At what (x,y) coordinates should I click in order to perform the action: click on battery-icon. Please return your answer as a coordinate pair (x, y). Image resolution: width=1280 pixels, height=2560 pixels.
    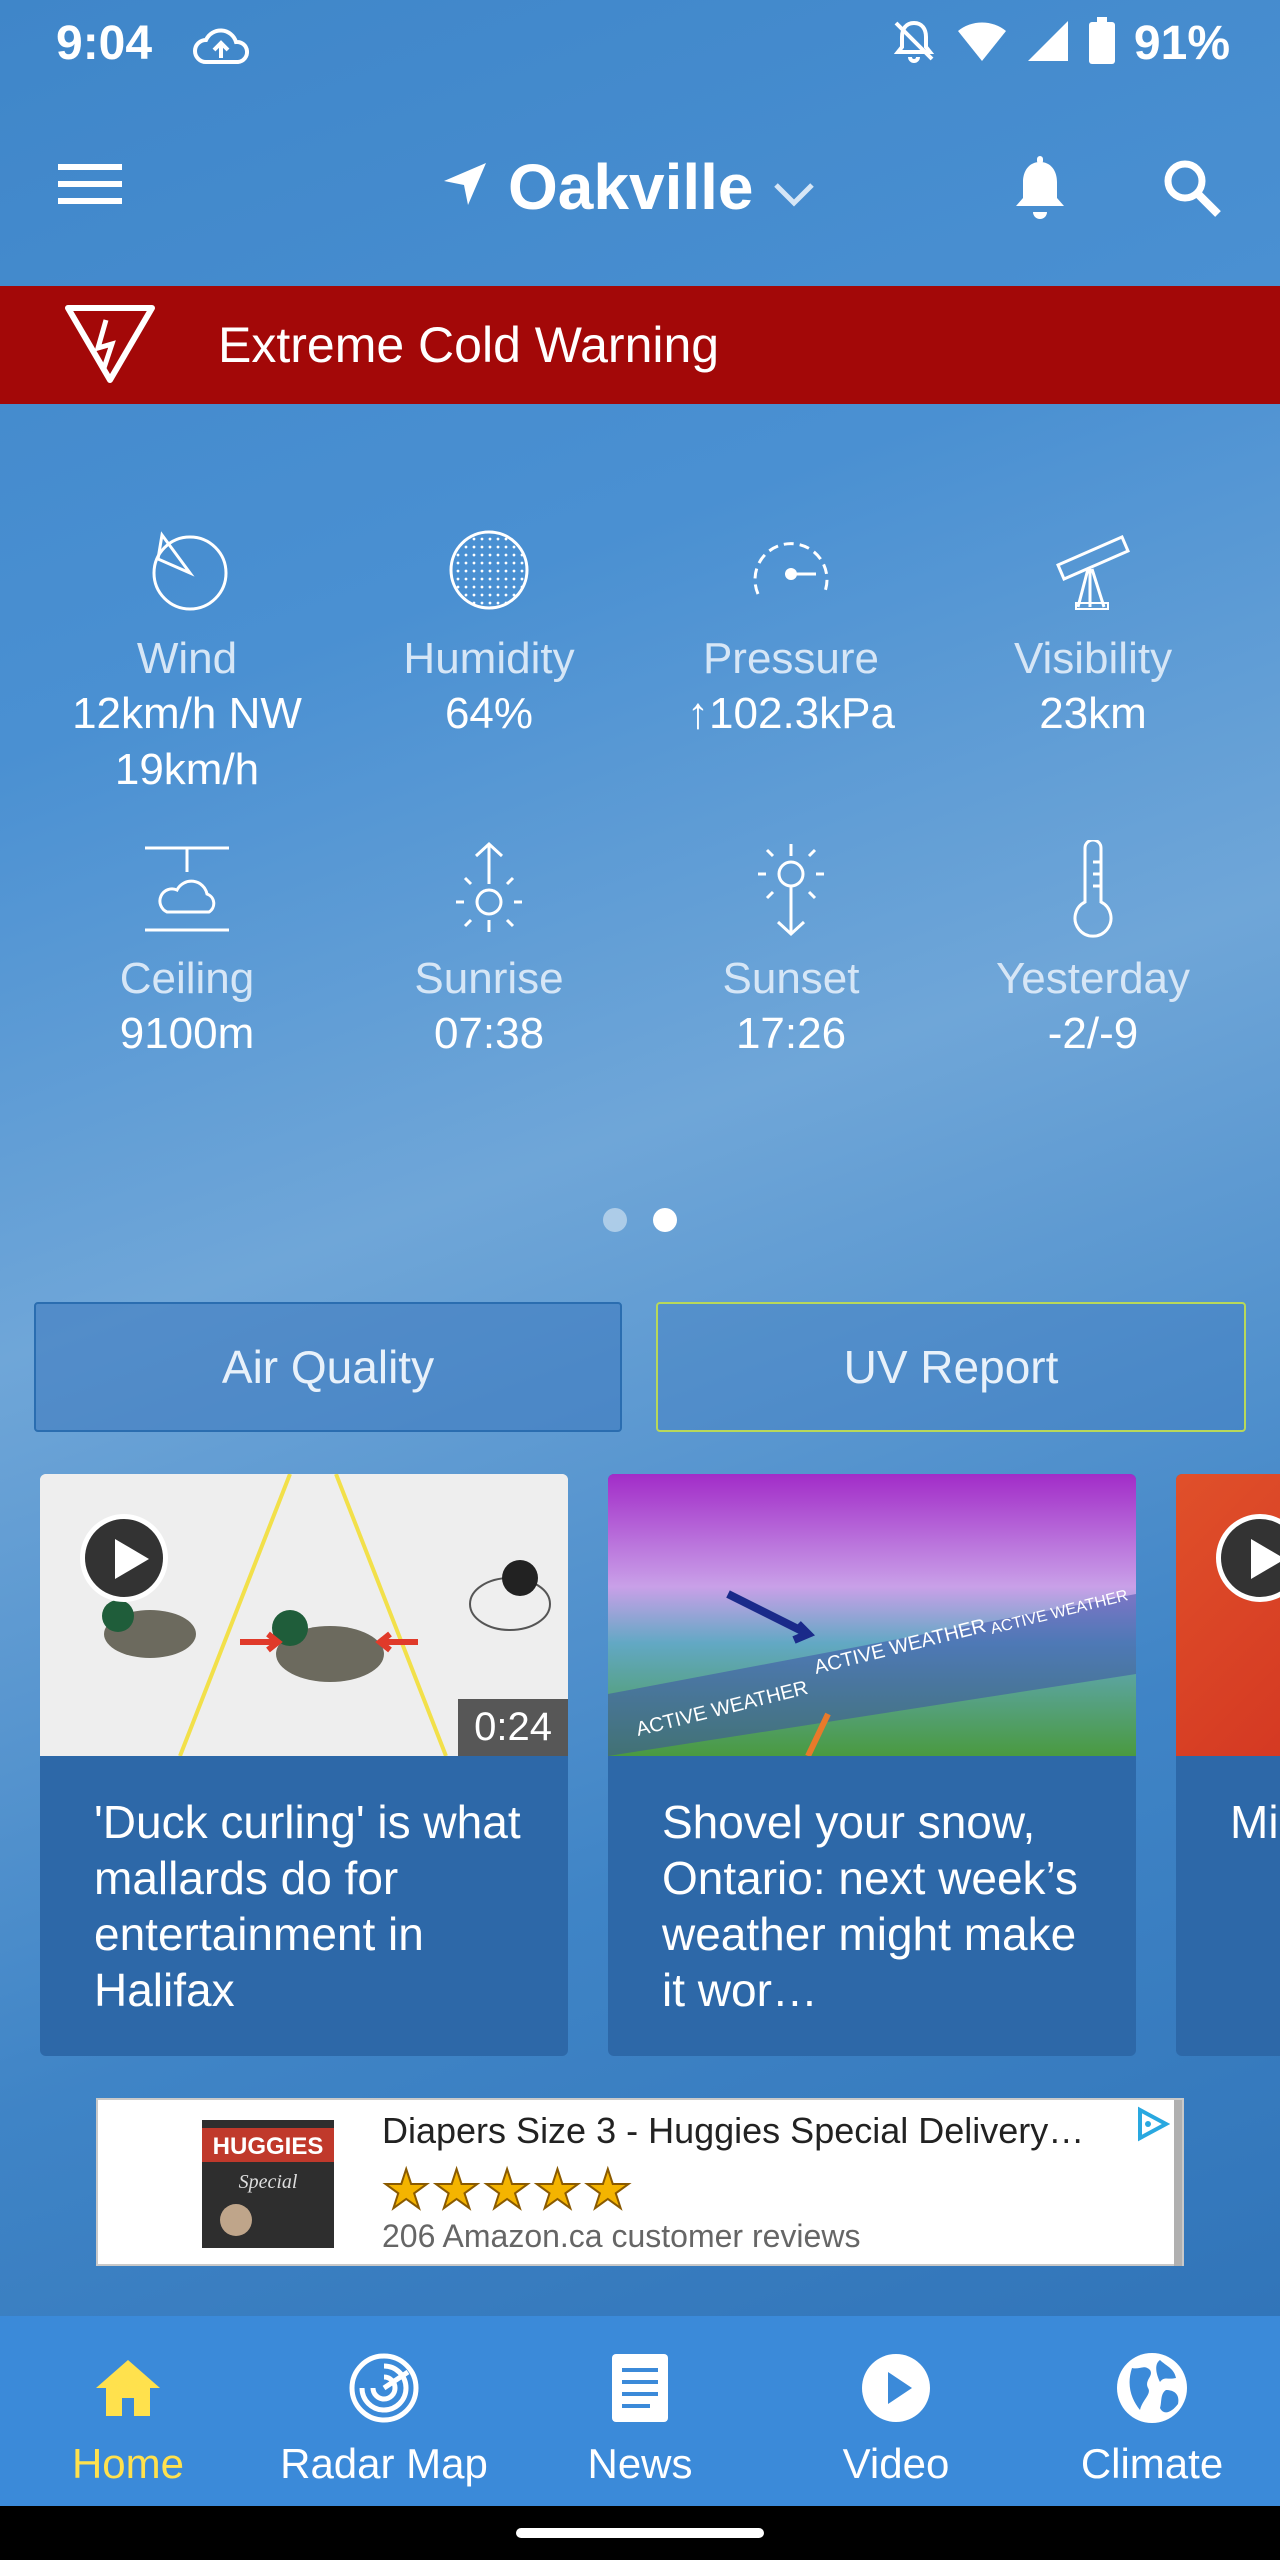
    Looking at the image, I should click on (1102, 43).